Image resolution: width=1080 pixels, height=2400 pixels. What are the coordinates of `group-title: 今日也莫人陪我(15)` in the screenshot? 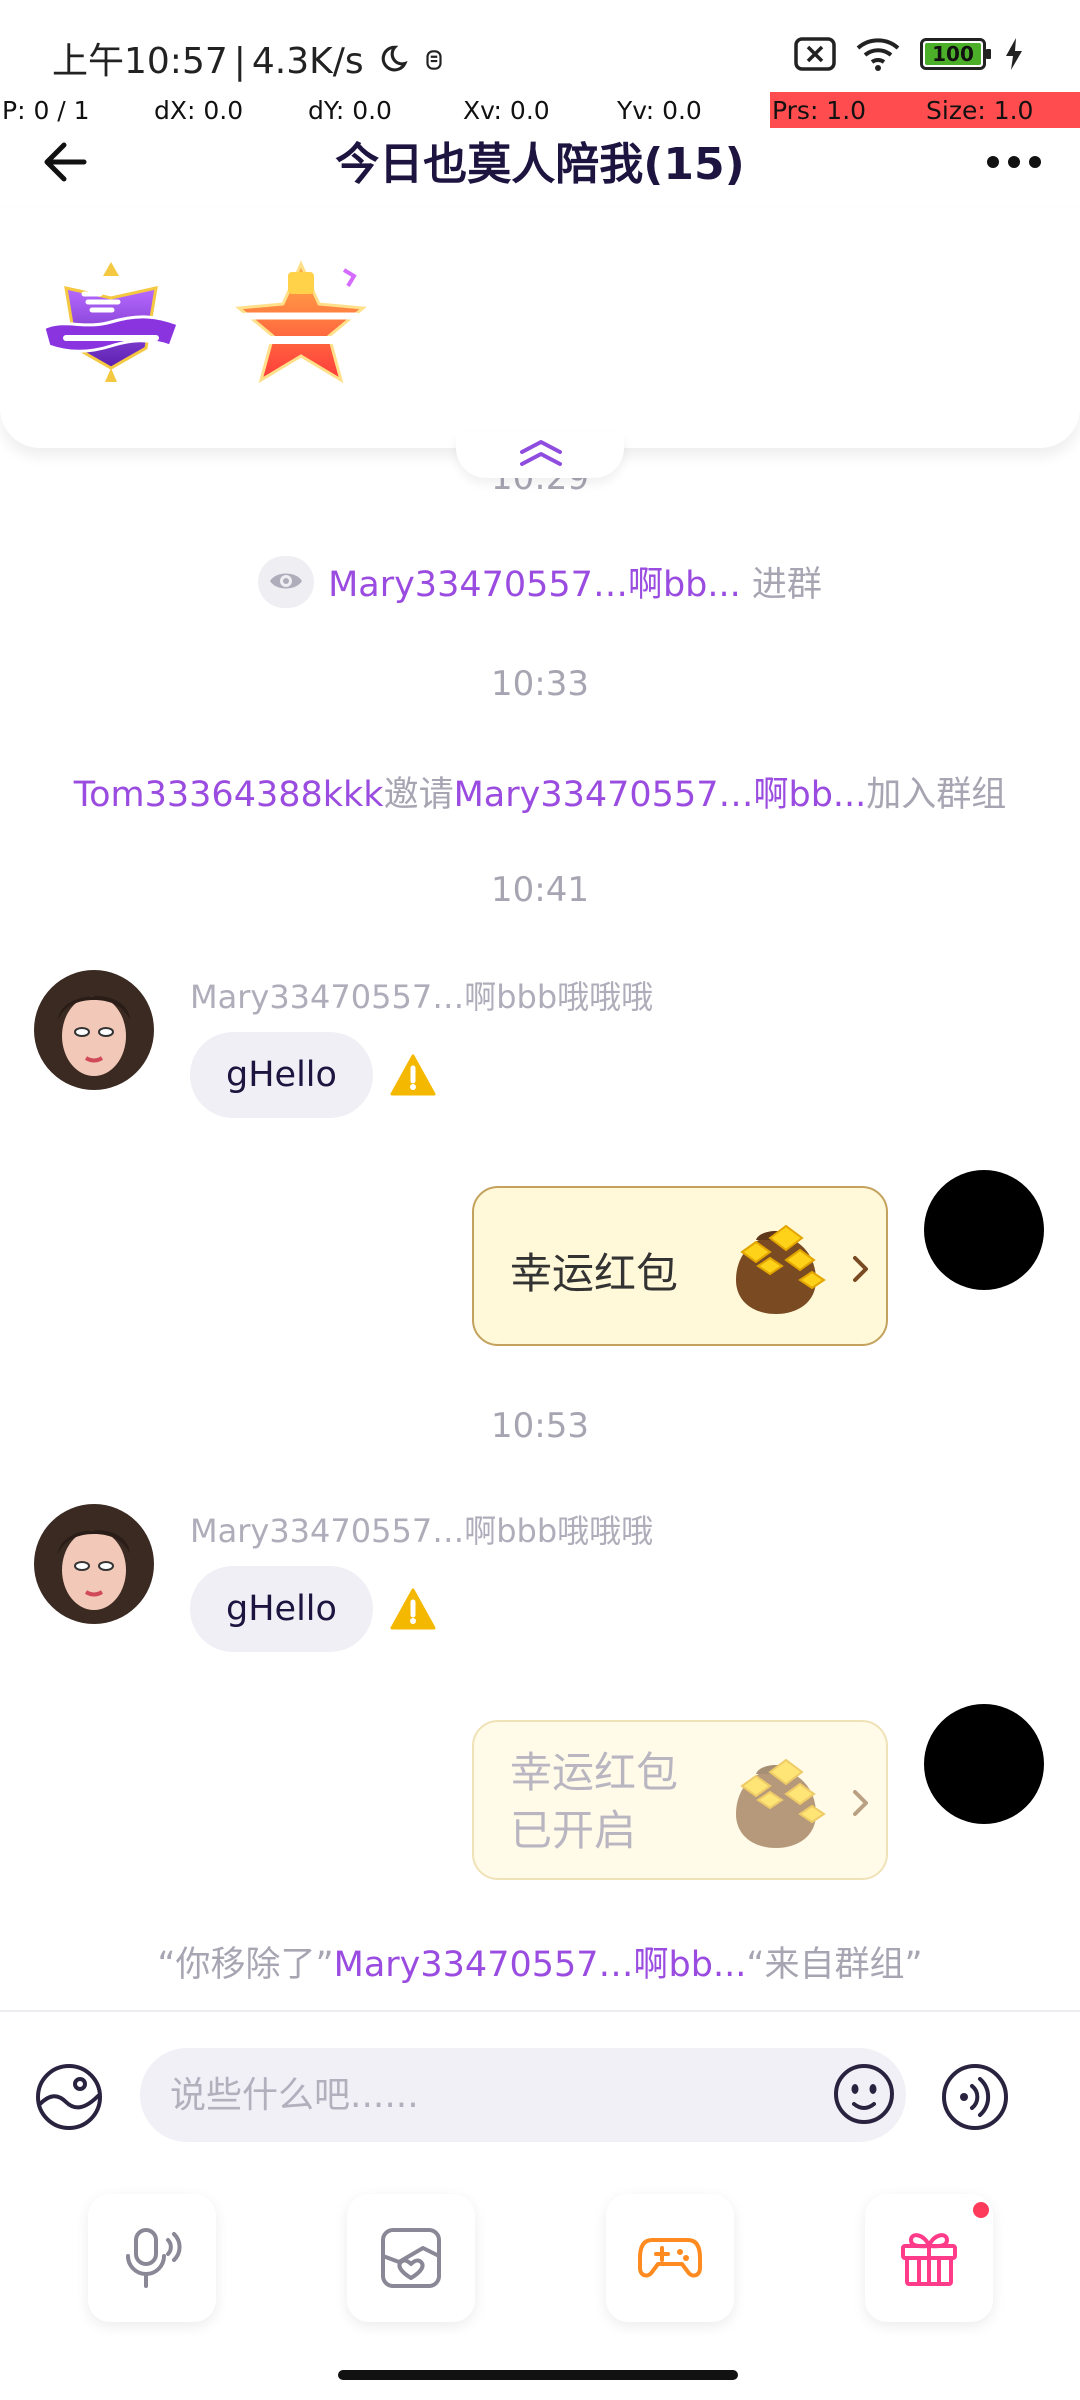 It's located at (540, 164).